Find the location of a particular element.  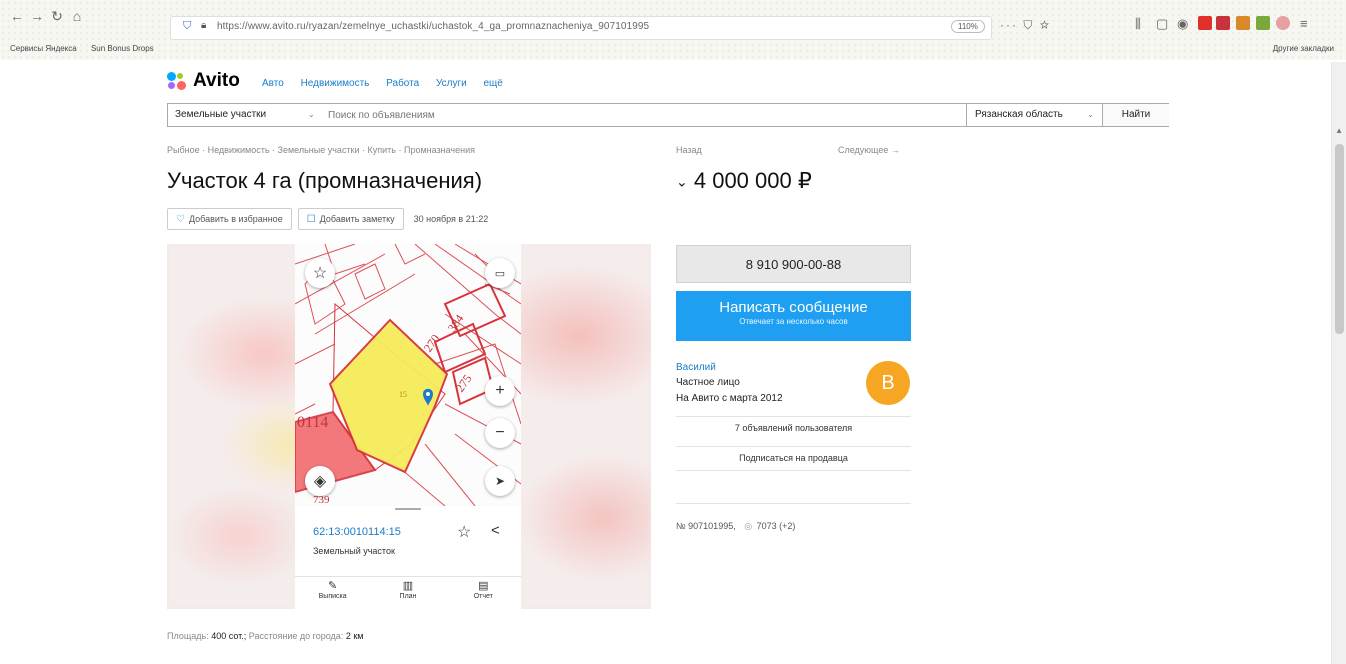

extension-pink-icon is located at coordinates (1283, 23).